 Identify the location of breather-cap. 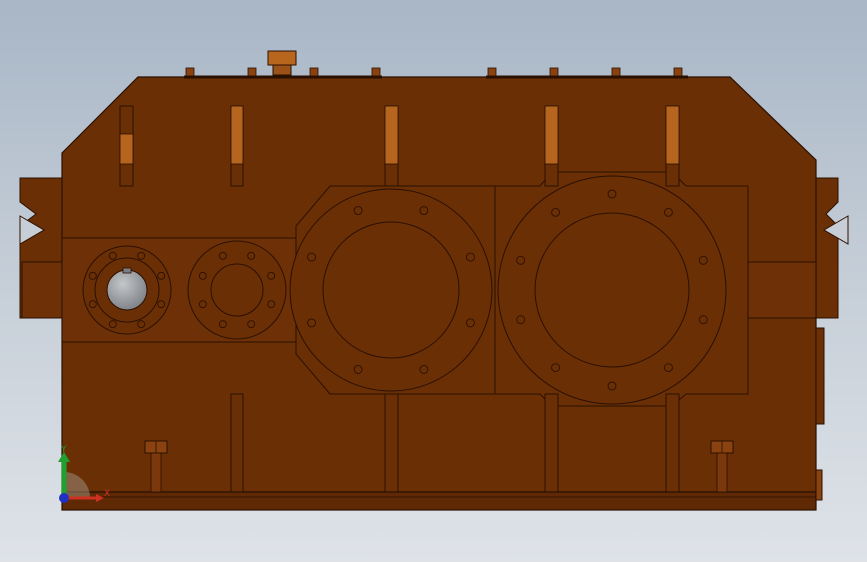
(282, 58).